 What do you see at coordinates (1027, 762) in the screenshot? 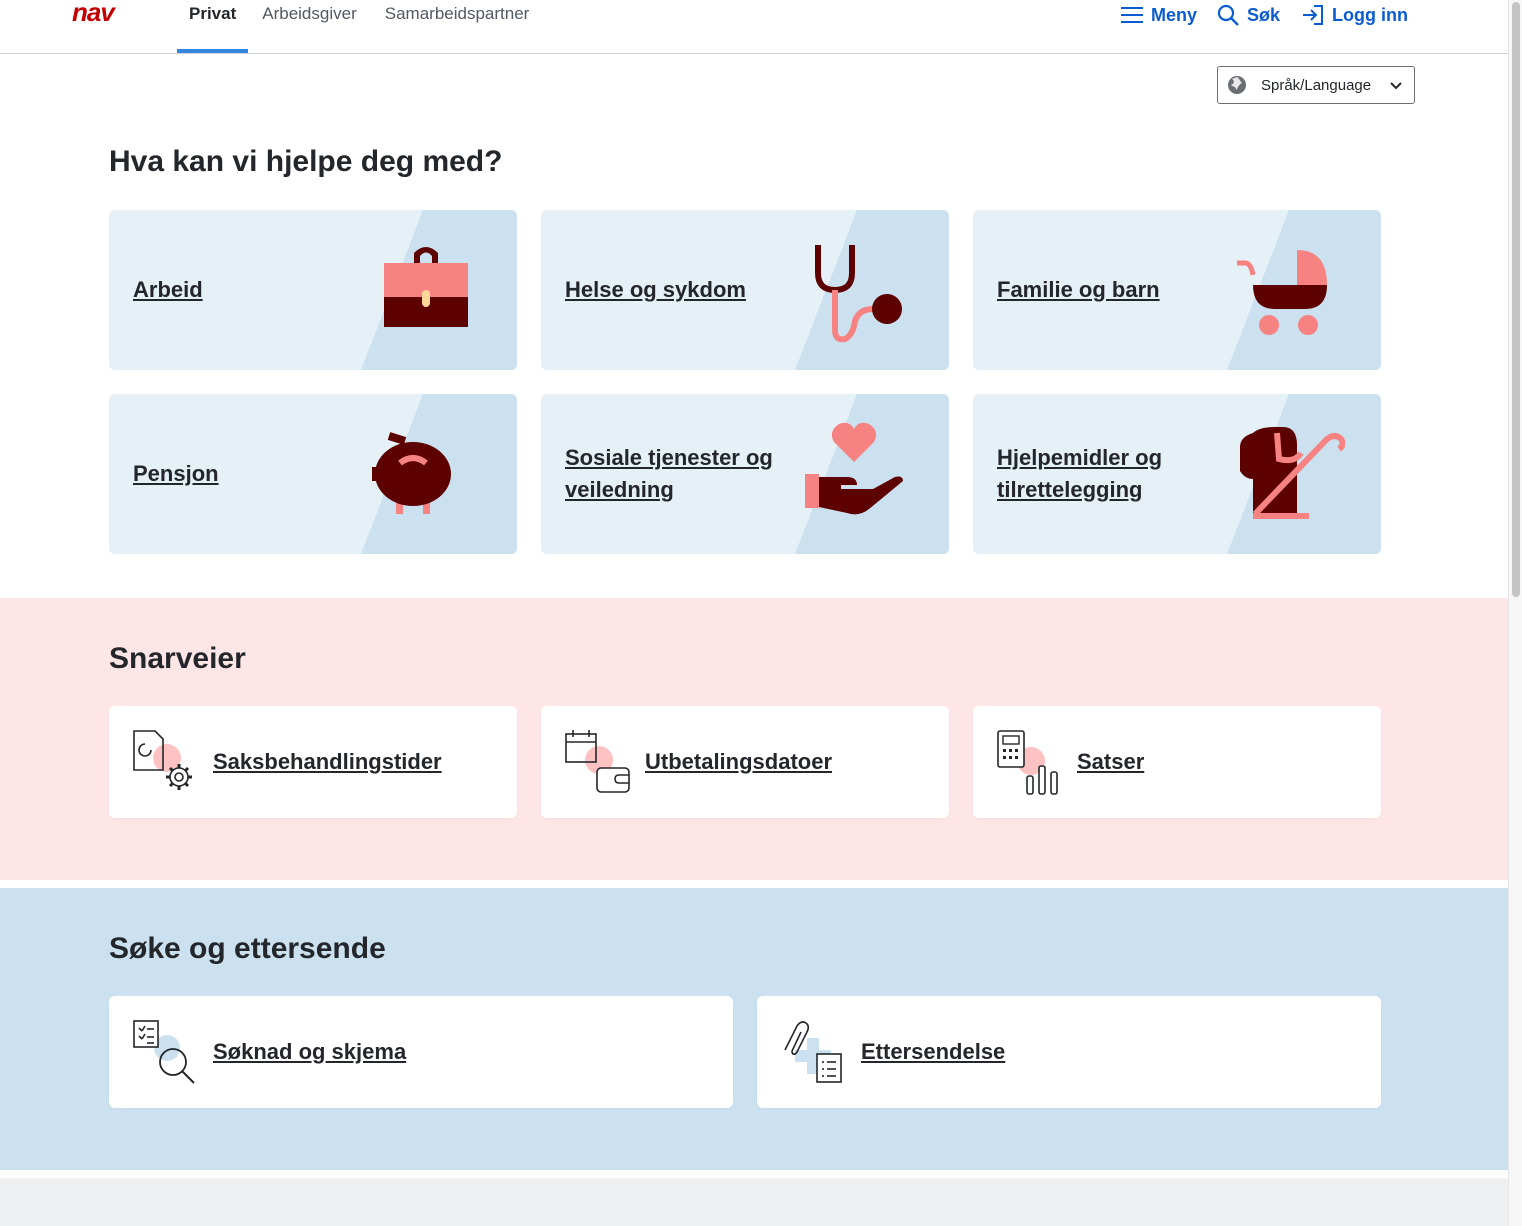
I see `calculator-chart-icon` at bounding box center [1027, 762].